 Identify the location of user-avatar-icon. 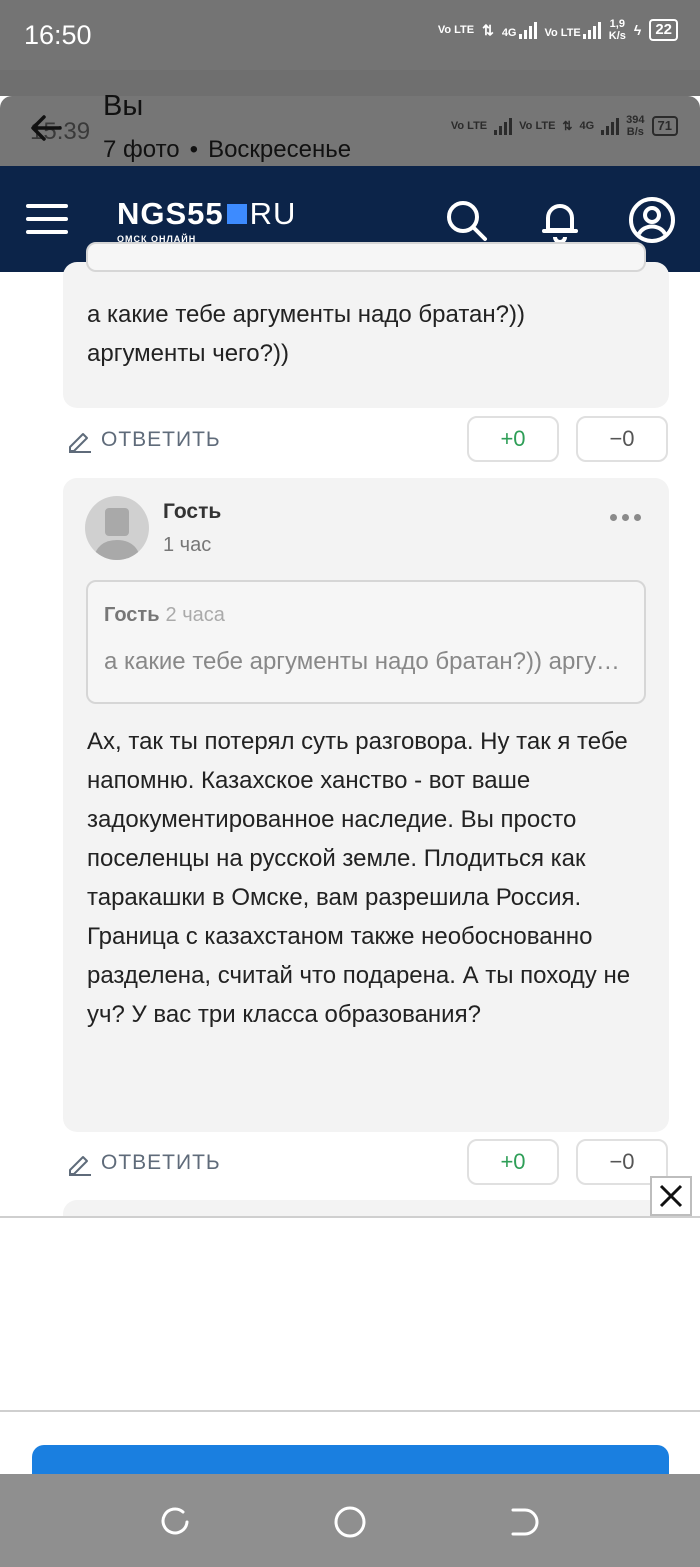
(117, 534).